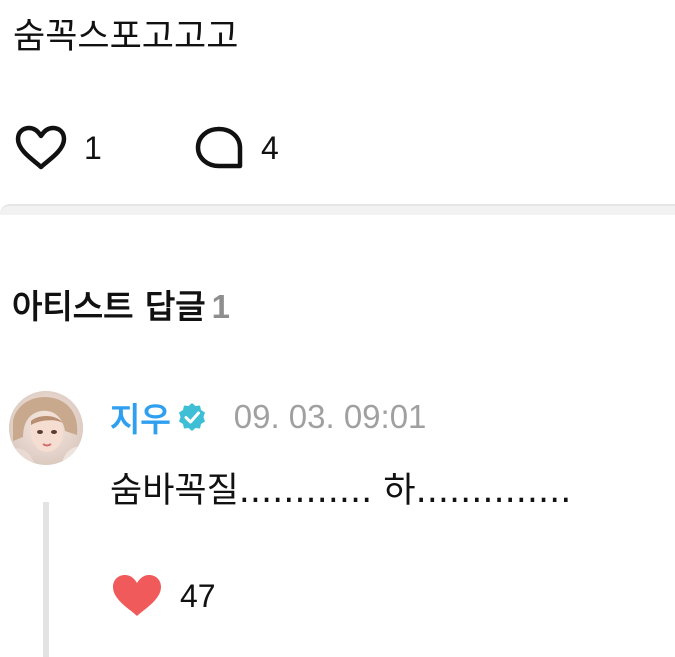 The image size is (675, 657). I want to click on artist-replies-title: 아티스트 답글, so click(109, 306).